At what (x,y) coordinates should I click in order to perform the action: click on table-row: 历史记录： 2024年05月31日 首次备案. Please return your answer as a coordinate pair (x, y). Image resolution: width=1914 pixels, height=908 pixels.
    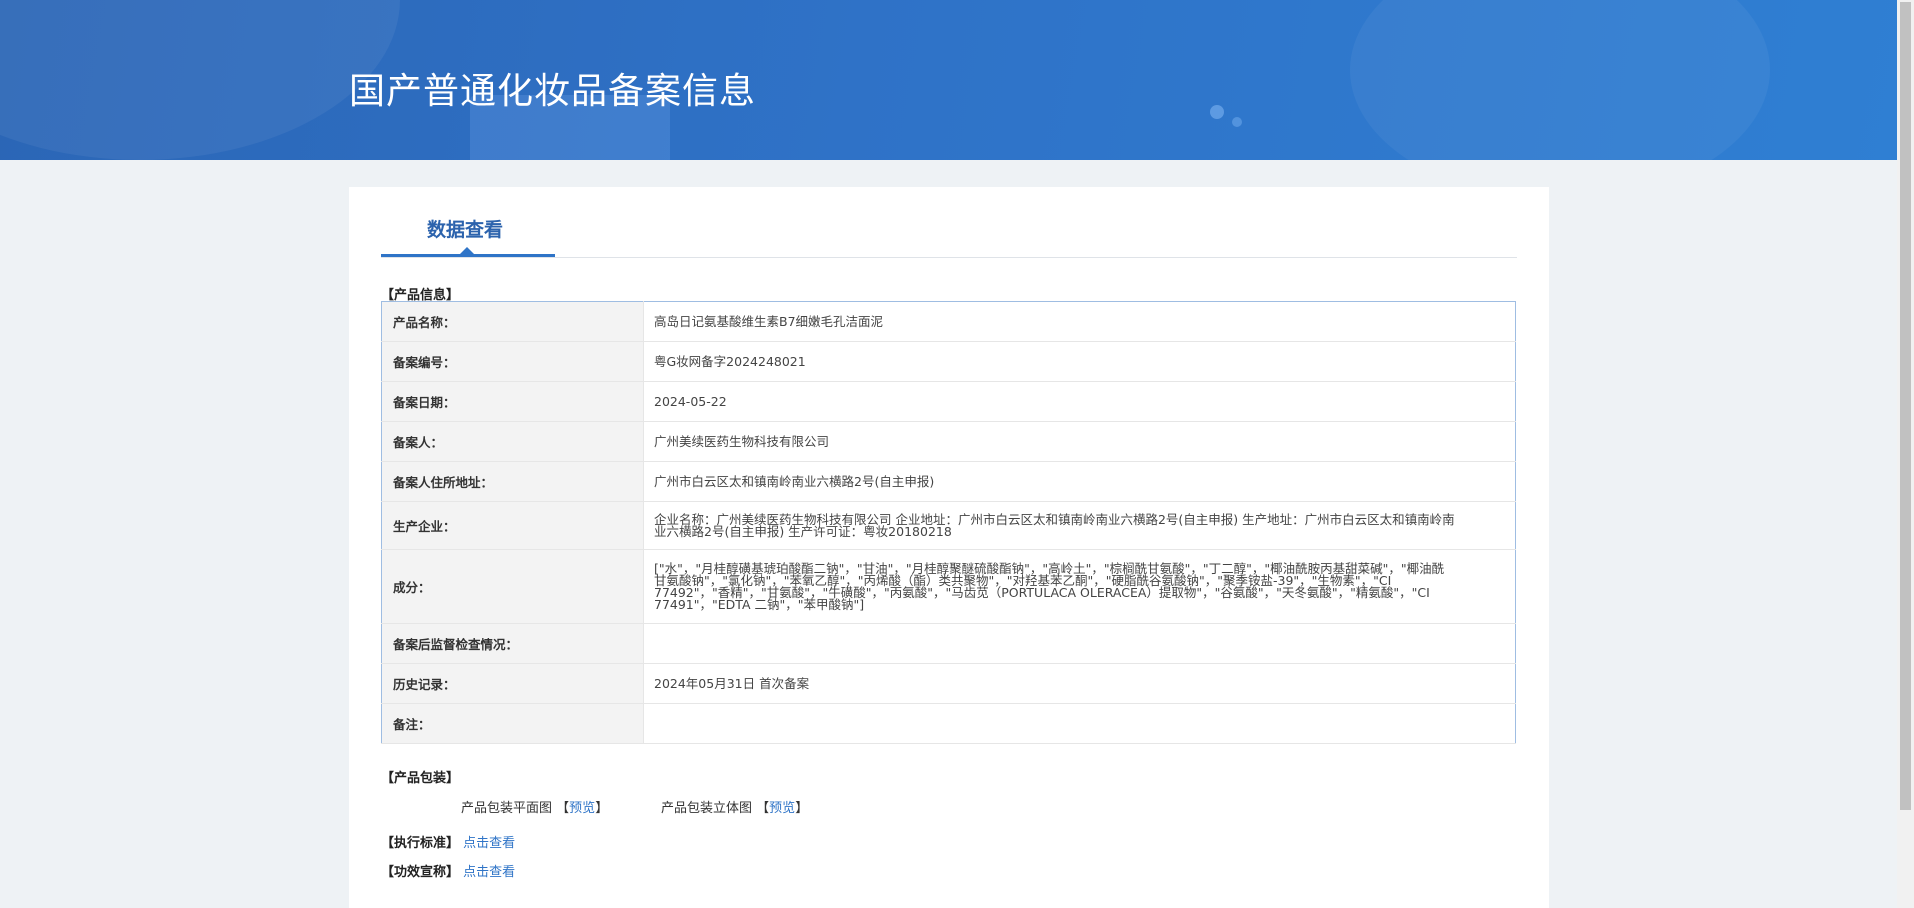
    Looking at the image, I should click on (948, 683).